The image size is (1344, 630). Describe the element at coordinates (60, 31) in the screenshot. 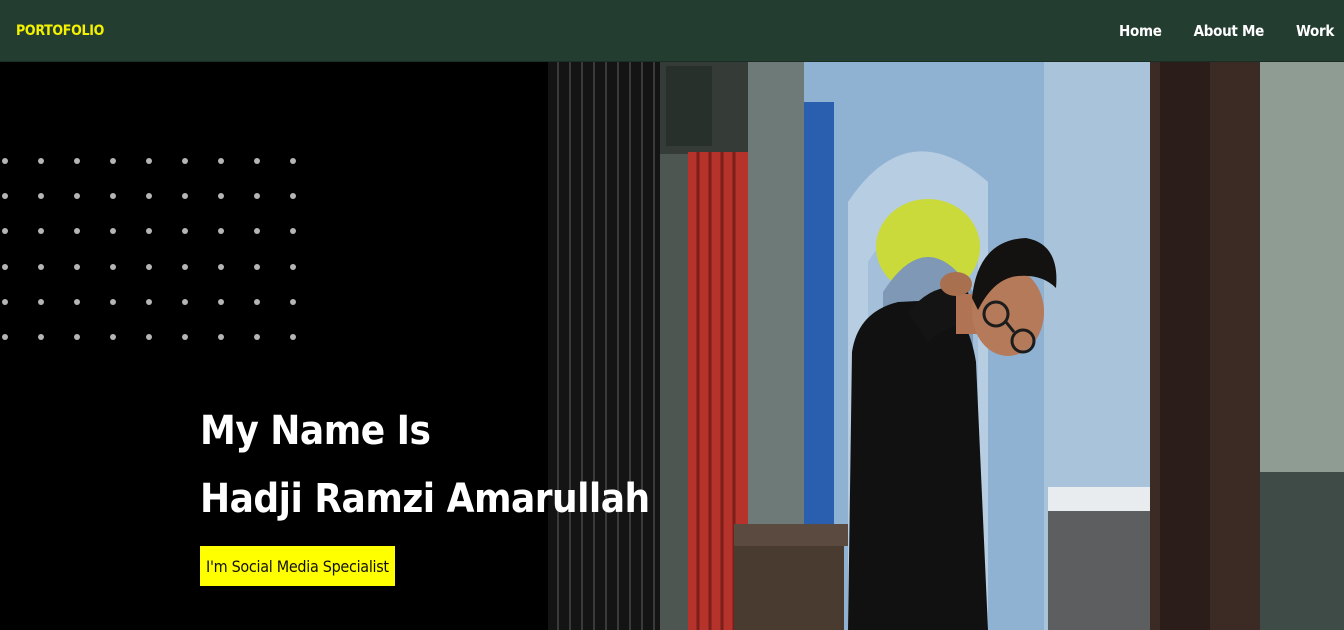

I see `brand-logo: PORTOFOLIO` at that location.